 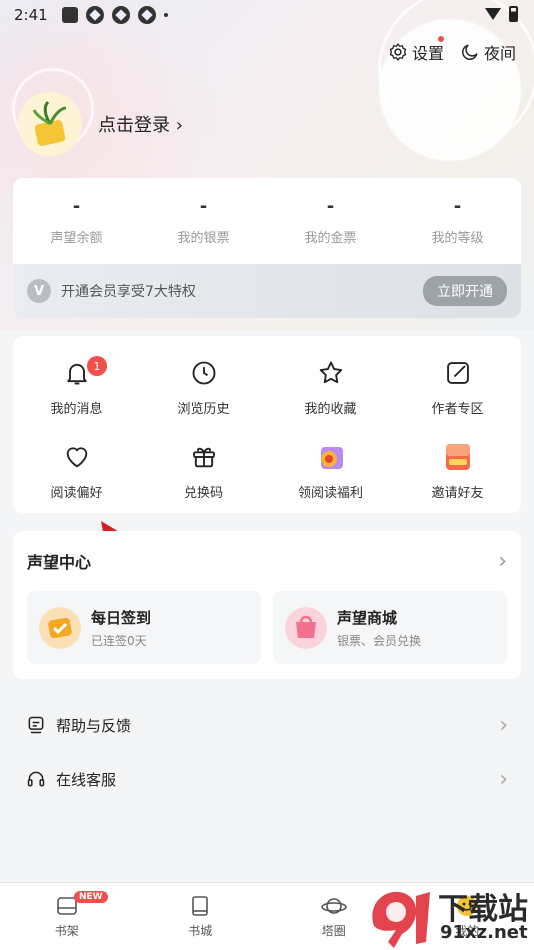 I want to click on grid-item-label: 领阅读福利, so click(x=330, y=493).